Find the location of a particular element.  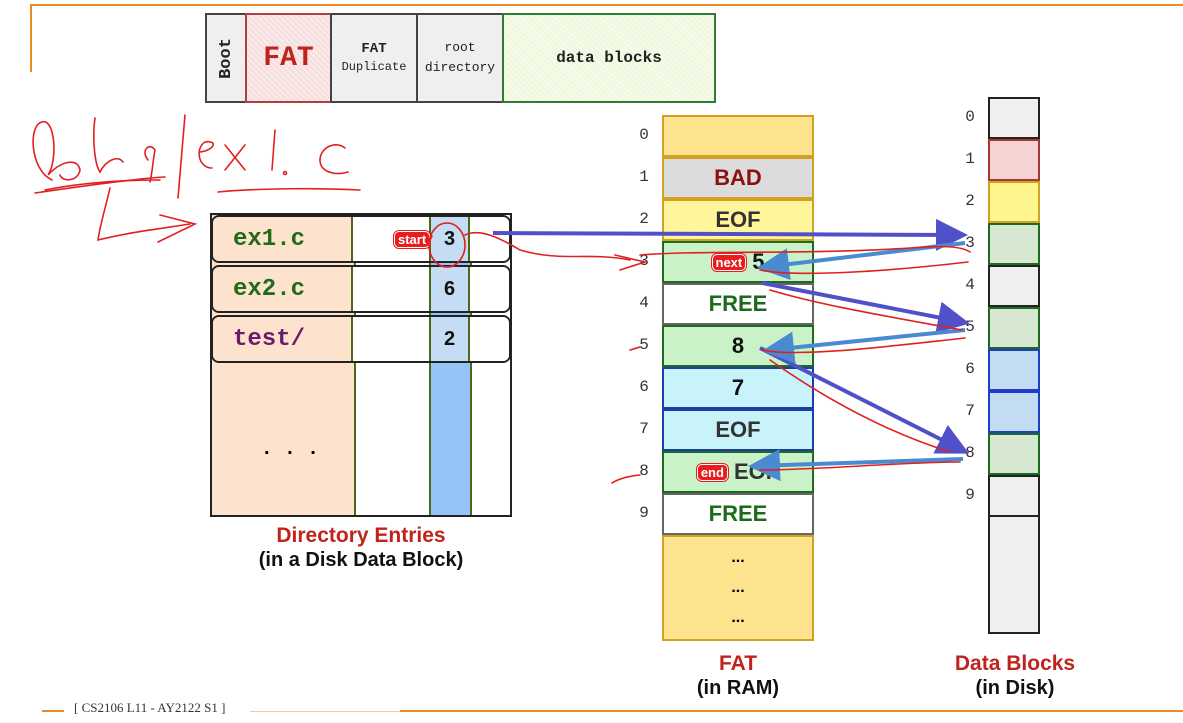

fat-index-label: 1 is located at coordinates (644, 177).